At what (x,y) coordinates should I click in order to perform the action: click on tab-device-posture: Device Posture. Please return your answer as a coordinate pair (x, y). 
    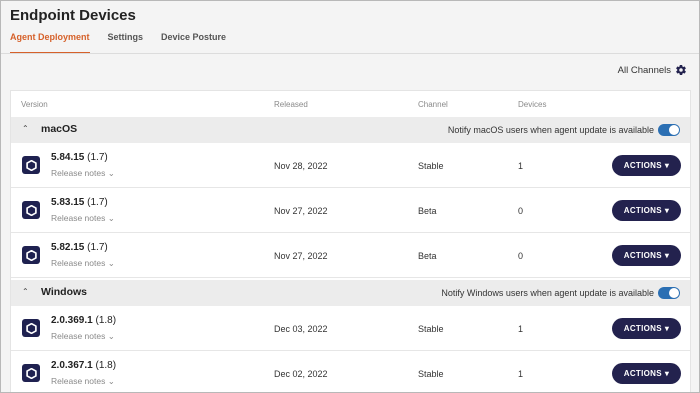
    Looking at the image, I should click on (193, 43).